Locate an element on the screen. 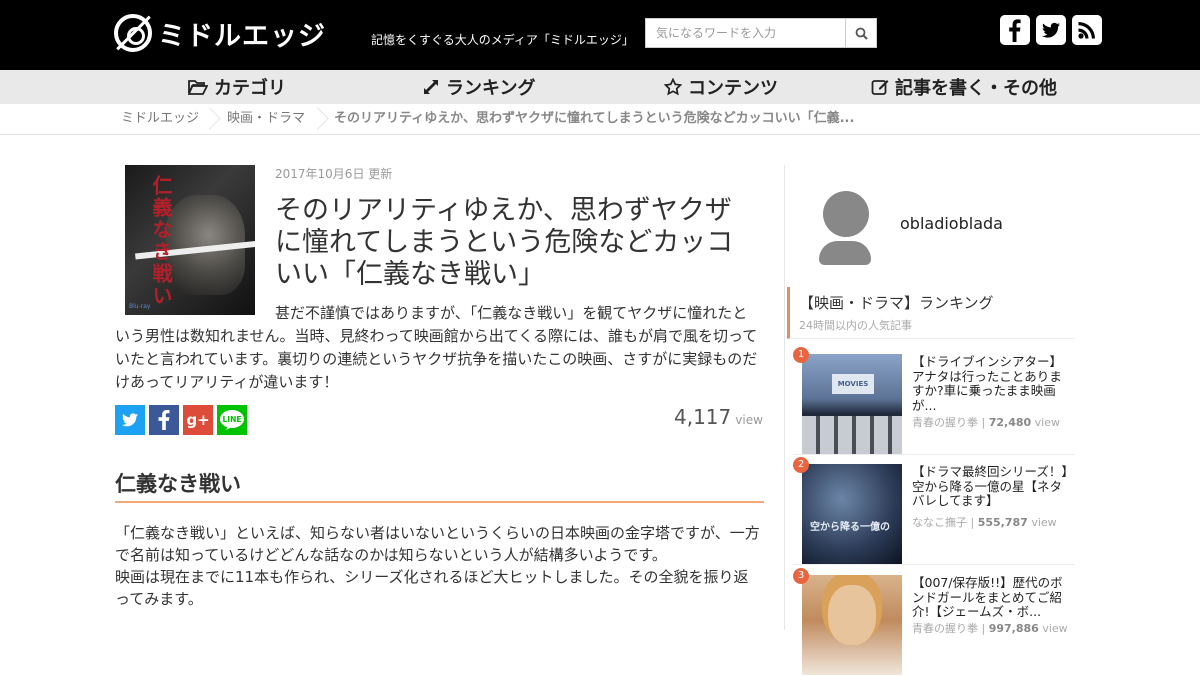 Image resolution: width=1200 pixels, height=676 pixels. rss-icon is located at coordinates (1087, 30).